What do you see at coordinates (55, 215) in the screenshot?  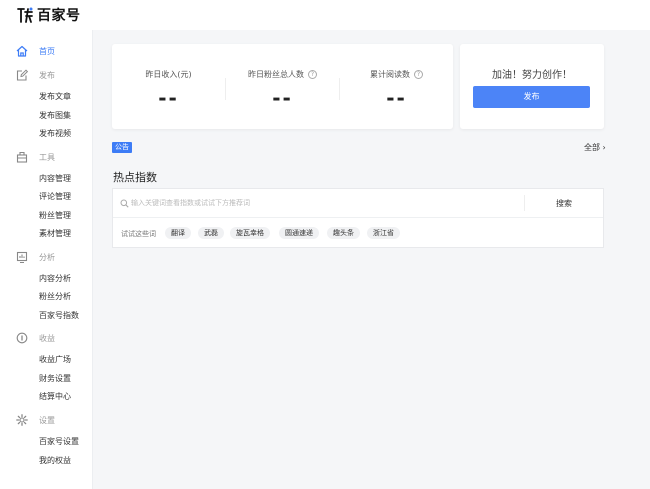 I see `sidebar-item-fans-manage: 粉丝管理` at bounding box center [55, 215].